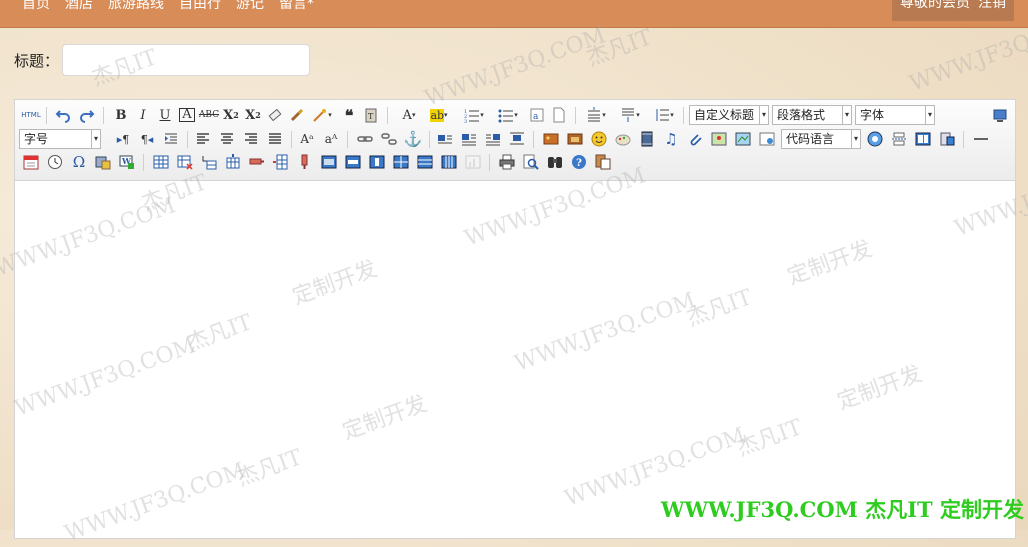  I want to click on map-icon, so click(719, 139).